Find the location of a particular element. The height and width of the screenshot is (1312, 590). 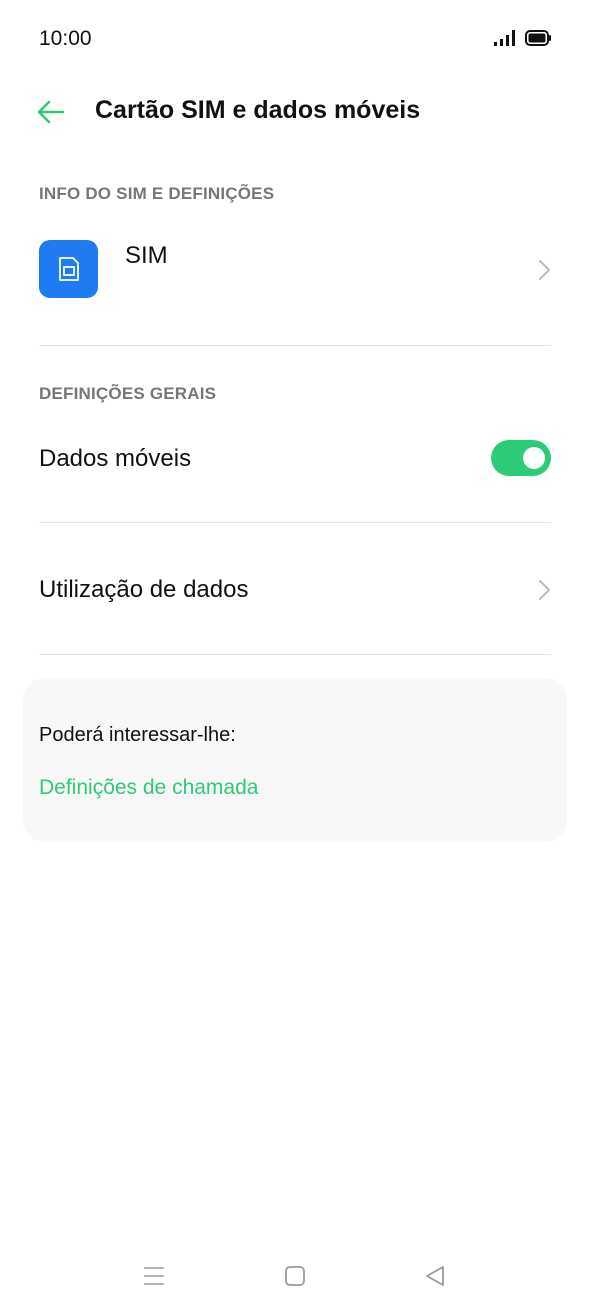

battery-icon is located at coordinates (538, 38).